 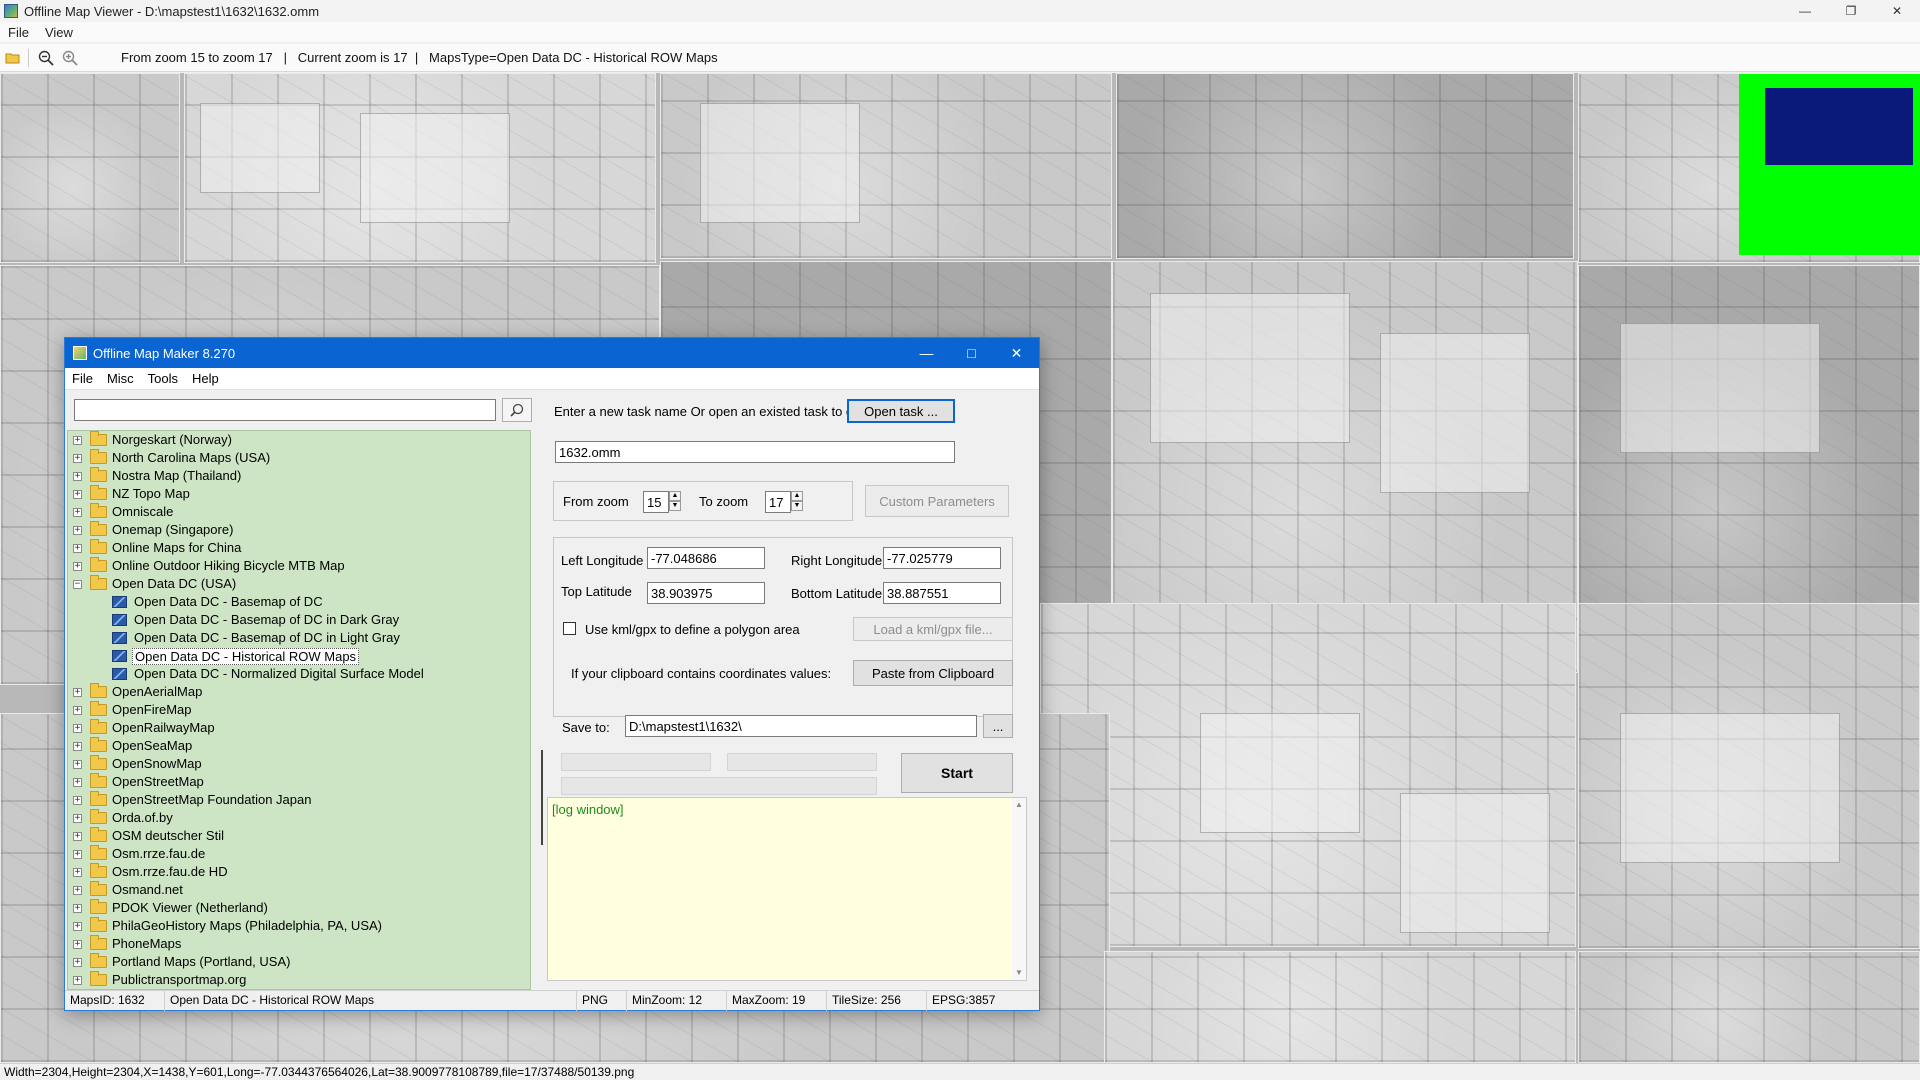 What do you see at coordinates (801, 726) in the screenshot?
I see `save-to-field: D:\mapstest1\1632\` at bounding box center [801, 726].